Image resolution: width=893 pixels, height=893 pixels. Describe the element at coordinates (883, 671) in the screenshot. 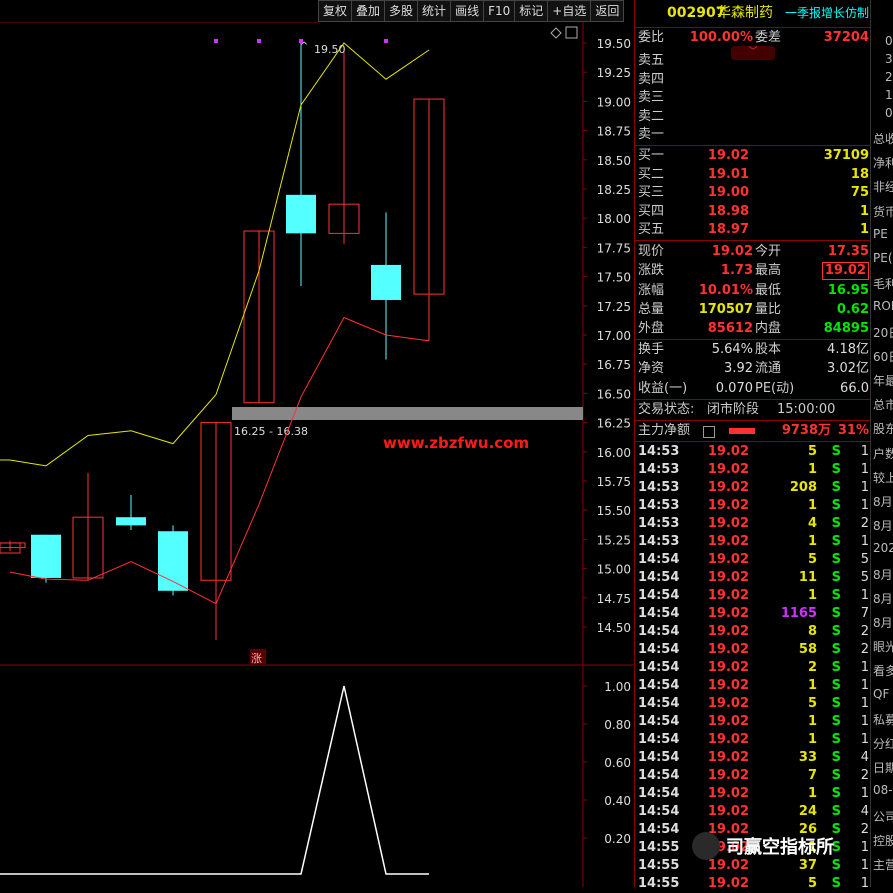

I see `sidebar-item: 看多` at that location.